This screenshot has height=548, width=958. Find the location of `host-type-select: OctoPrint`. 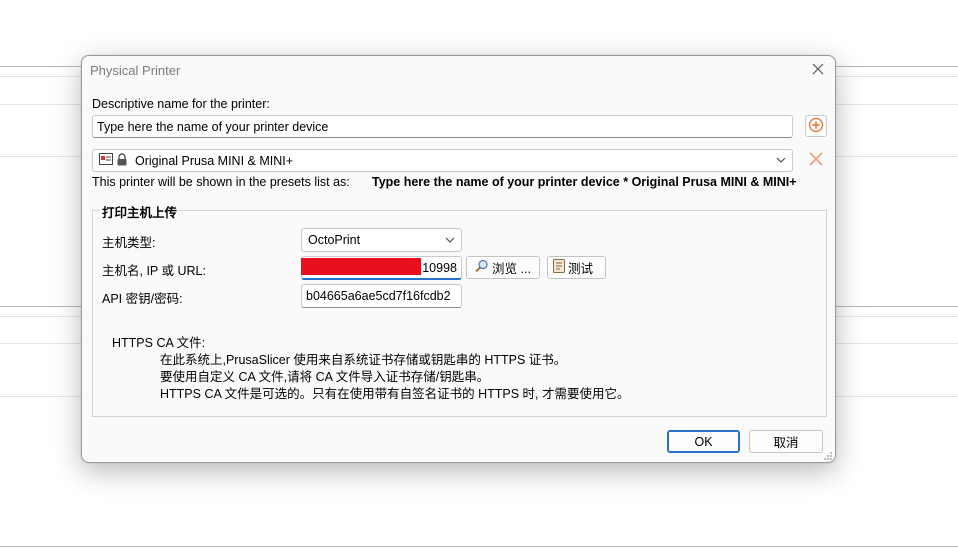

host-type-select: OctoPrint is located at coordinates (381, 240).